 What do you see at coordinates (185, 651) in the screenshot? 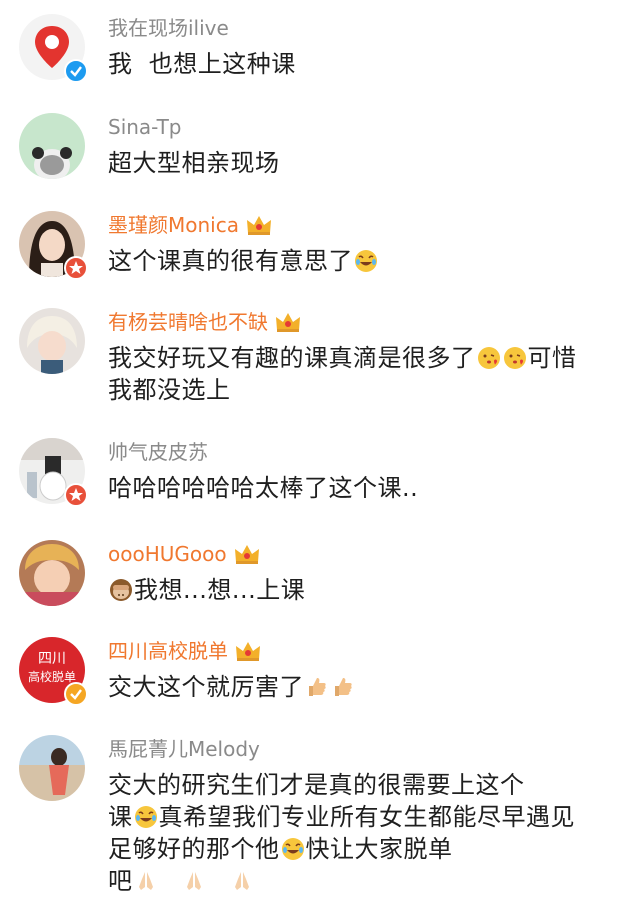
I see `comment-author: 四川高校脱单` at bounding box center [185, 651].